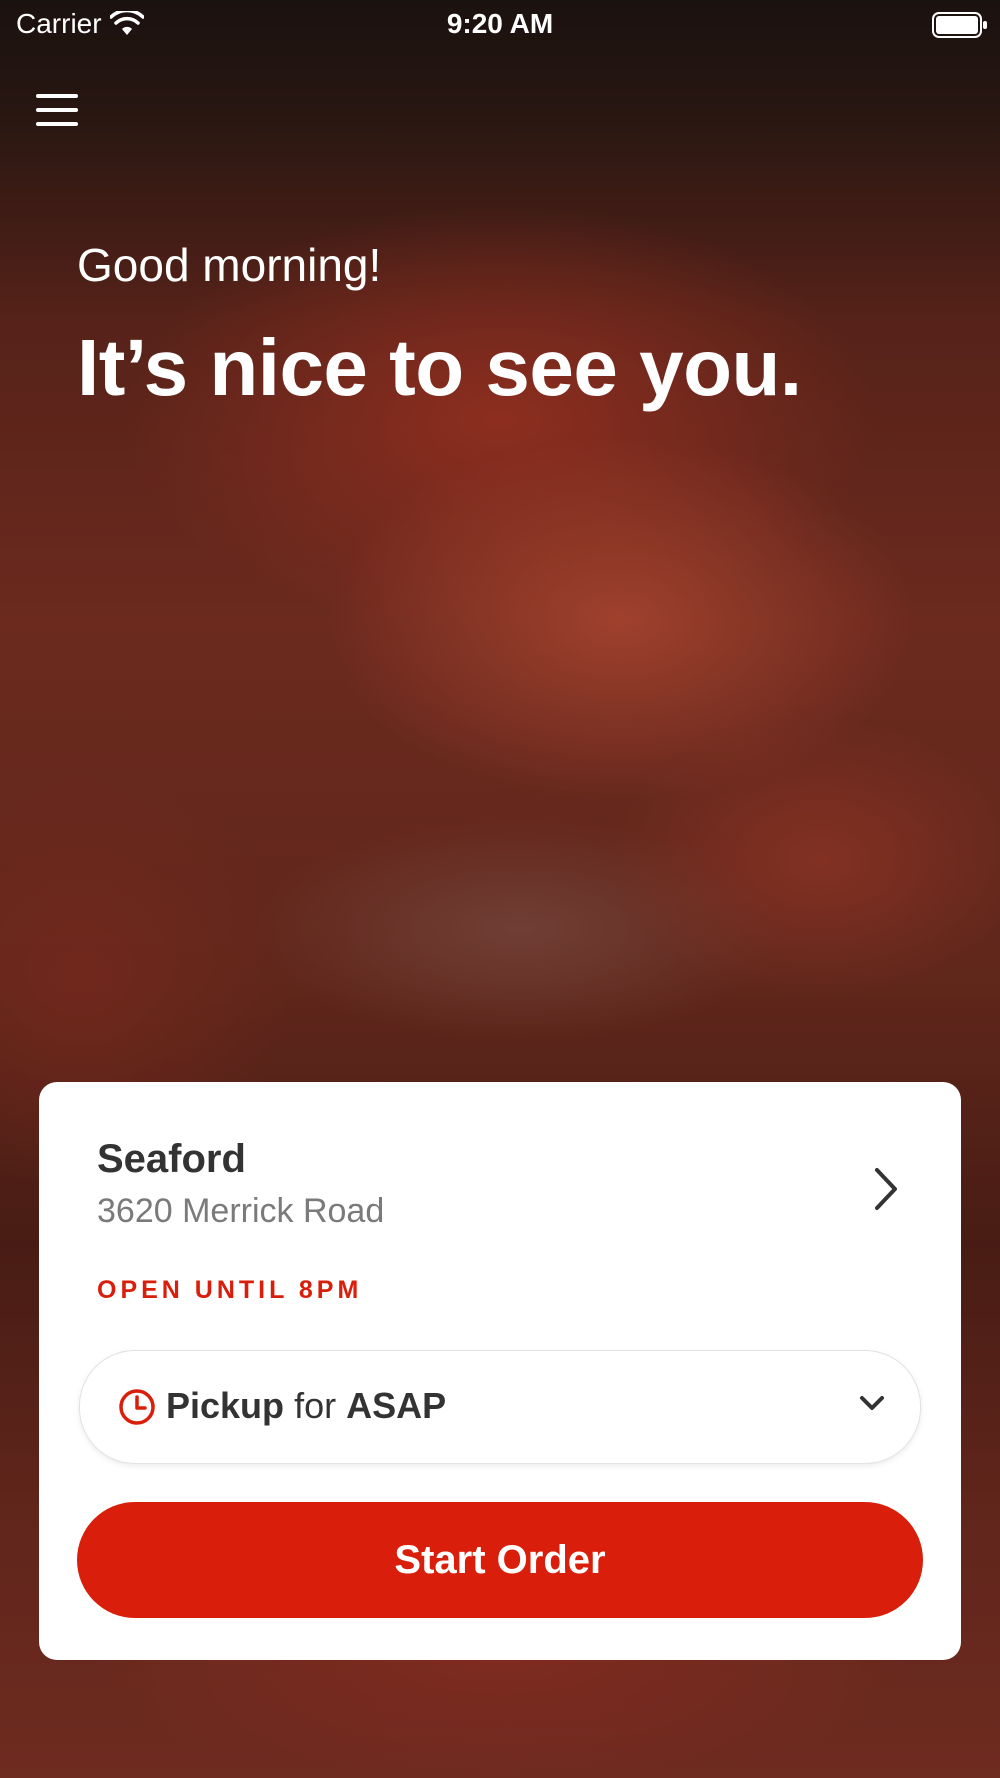 The width and height of the screenshot is (1000, 1778). I want to click on open-status: OPEN UNTIL 8PM, so click(230, 1290).